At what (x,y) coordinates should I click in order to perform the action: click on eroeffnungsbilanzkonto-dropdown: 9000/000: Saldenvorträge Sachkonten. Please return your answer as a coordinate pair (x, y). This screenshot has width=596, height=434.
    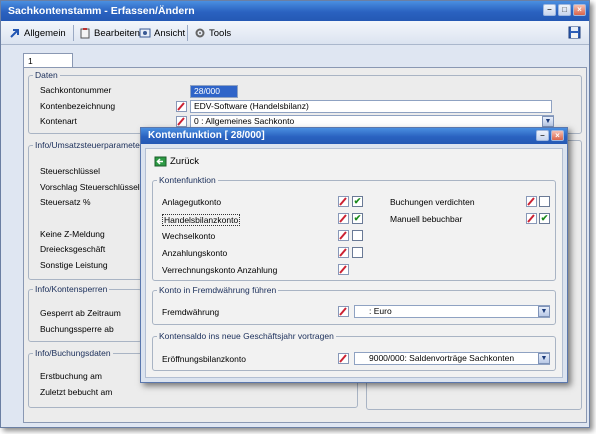
    Looking at the image, I should click on (452, 358).